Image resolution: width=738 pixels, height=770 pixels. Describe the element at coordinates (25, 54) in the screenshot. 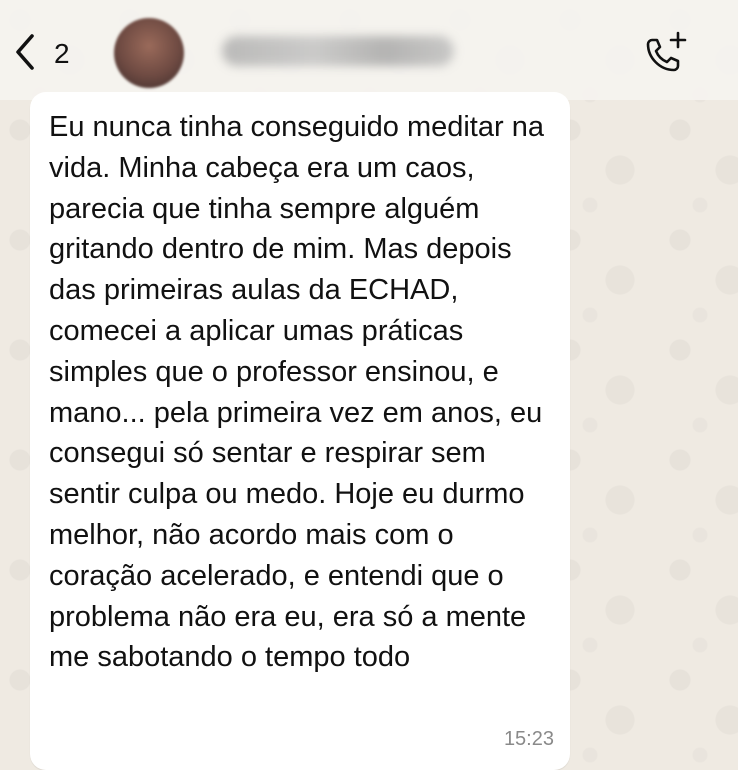

I see `chevron-left-icon` at that location.